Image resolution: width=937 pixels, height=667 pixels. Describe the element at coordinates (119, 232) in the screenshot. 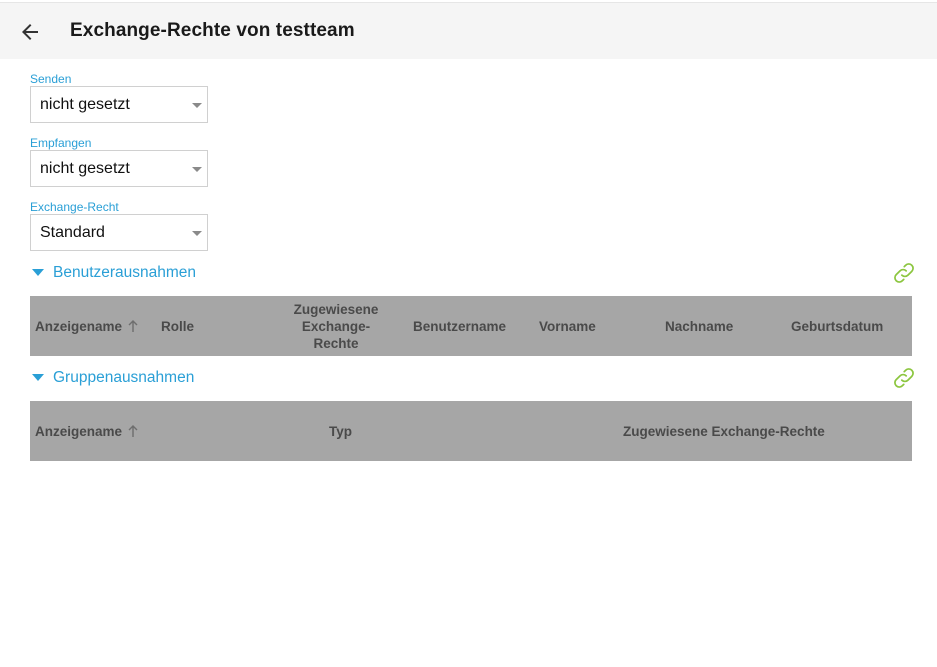

I see `exchange-recht-select: Standard` at that location.